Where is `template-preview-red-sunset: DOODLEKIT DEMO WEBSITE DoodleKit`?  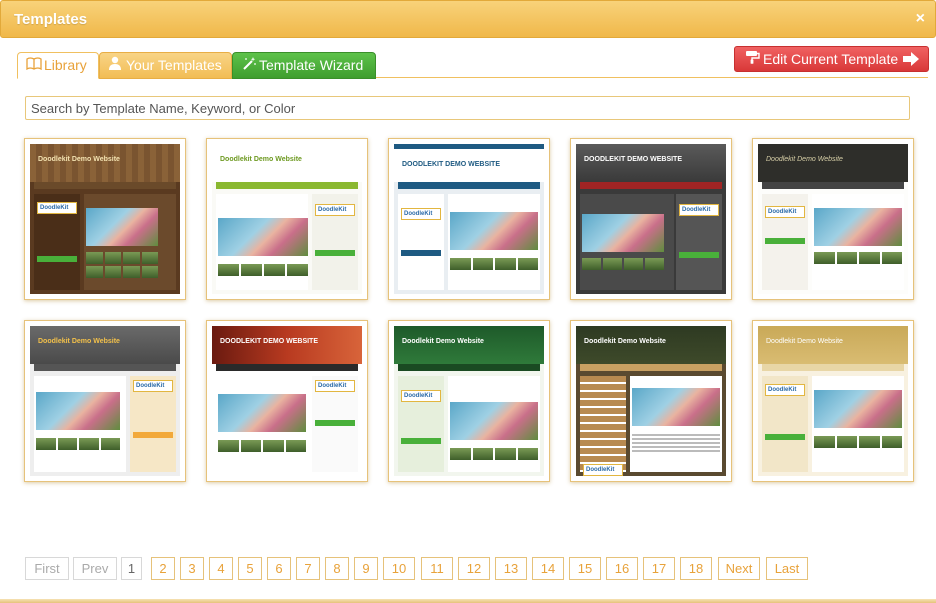
template-preview-red-sunset: DOODLEKIT DEMO WEBSITE DoodleKit is located at coordinates (287, 401).